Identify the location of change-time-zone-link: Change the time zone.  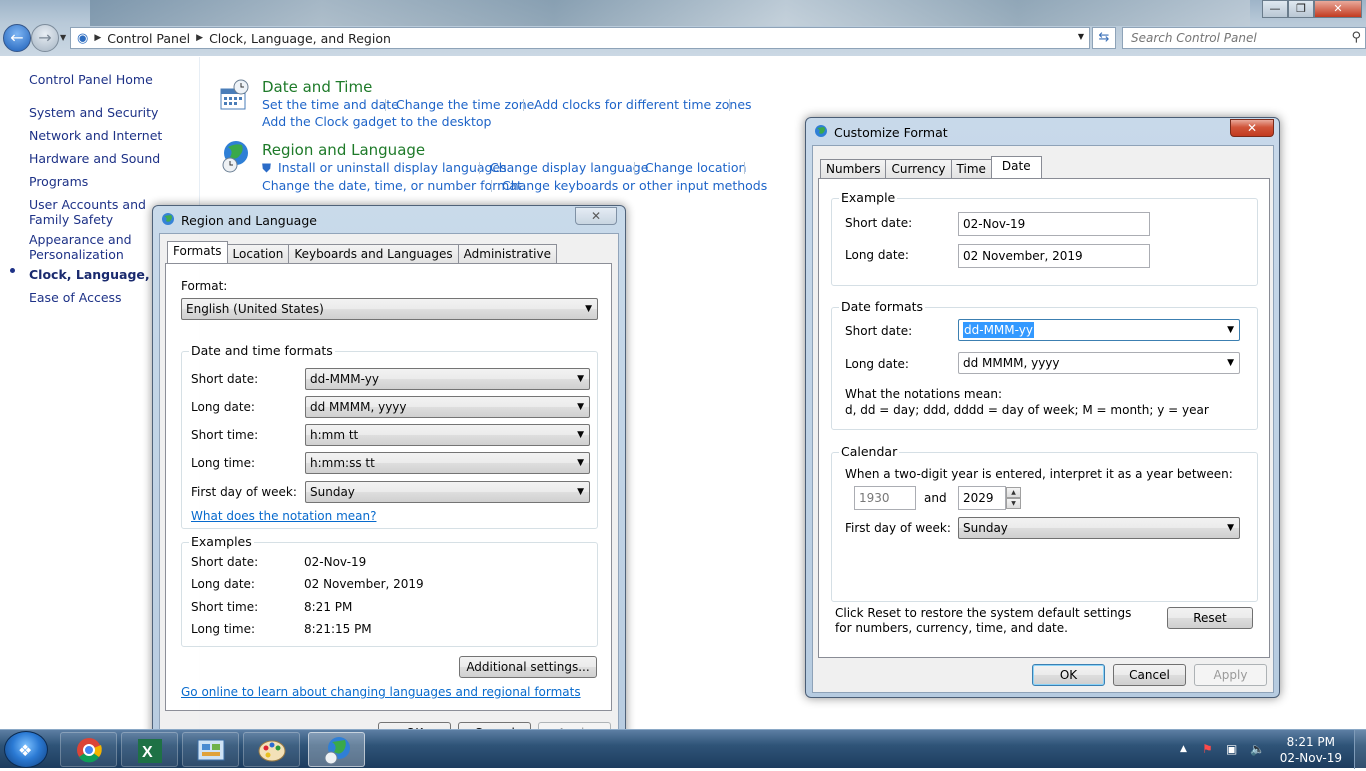
(465, 104).